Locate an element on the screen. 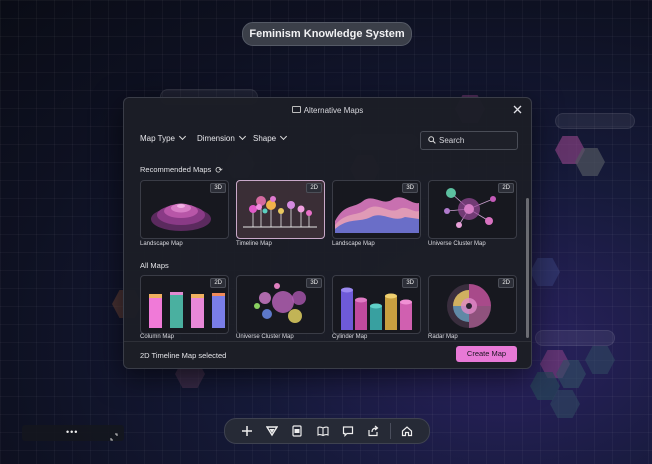 The image size is (652, 464). filter-triangle-icon is located at coordinates (272, 431).